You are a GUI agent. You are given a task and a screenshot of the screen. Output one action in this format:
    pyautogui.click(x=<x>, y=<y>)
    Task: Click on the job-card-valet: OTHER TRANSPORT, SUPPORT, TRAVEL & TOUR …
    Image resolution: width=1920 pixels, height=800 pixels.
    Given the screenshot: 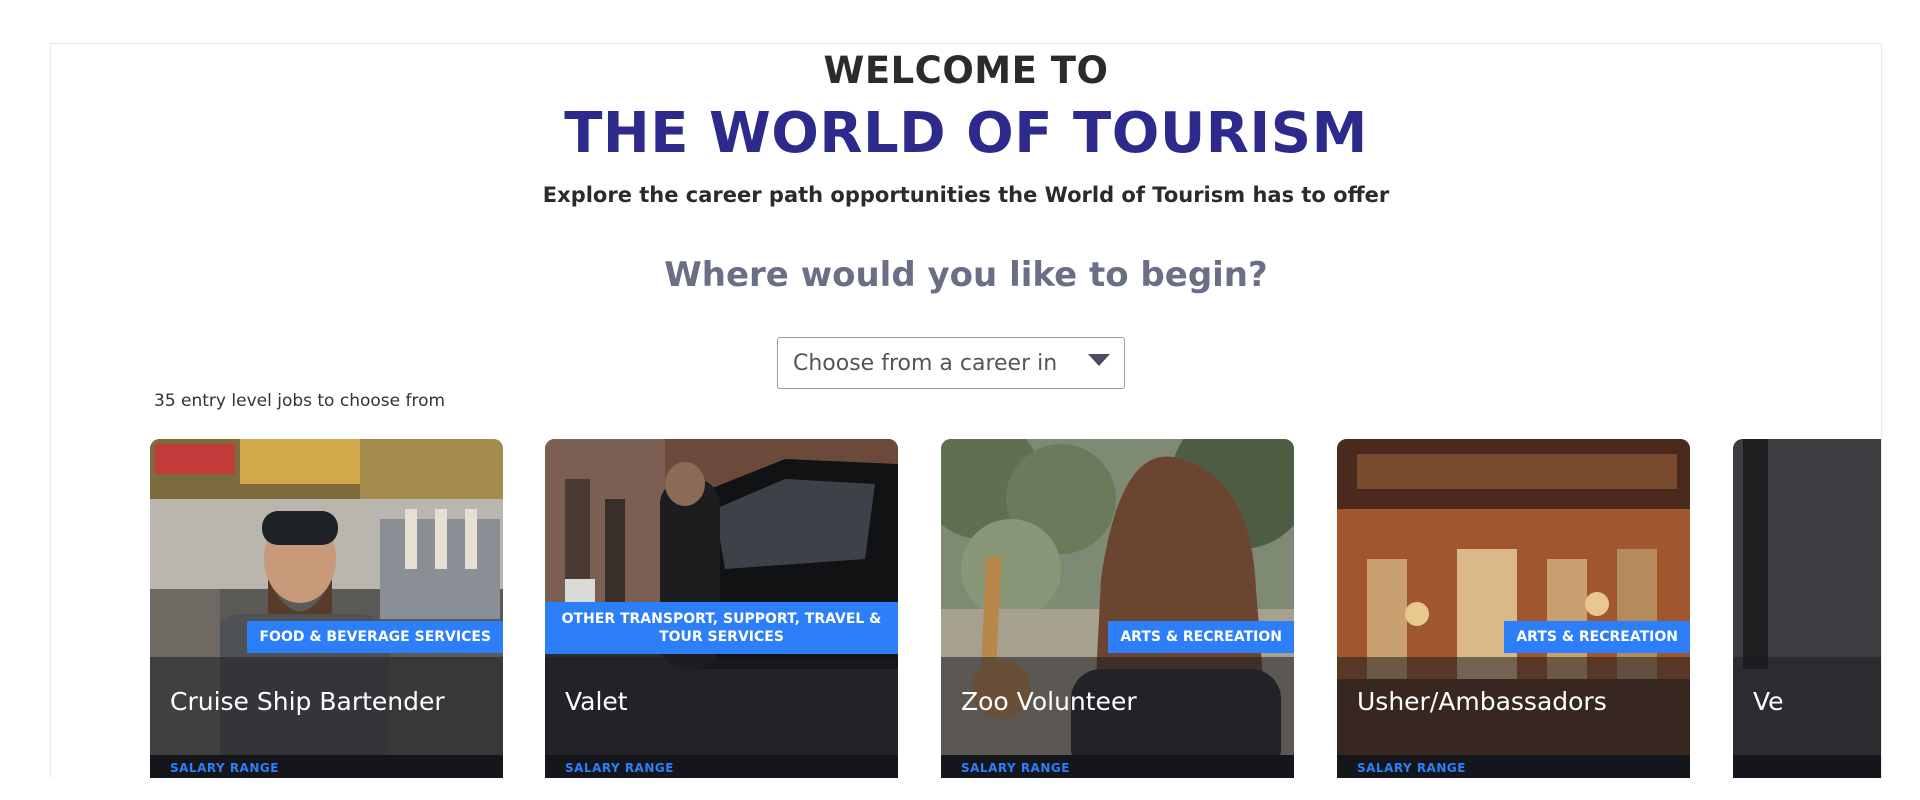 What is the action you would take?
    pyautogui.click(x=721, y=608)
    